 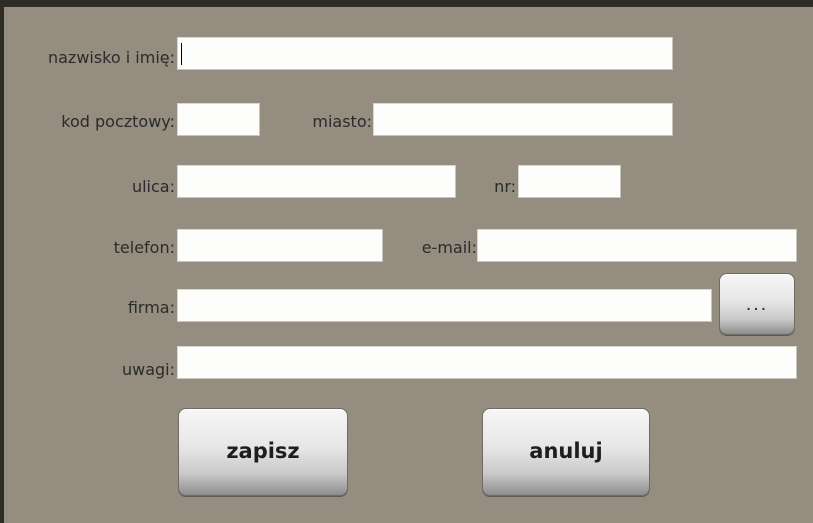 I want to click on street-field-box, so click(x=316, y=181).